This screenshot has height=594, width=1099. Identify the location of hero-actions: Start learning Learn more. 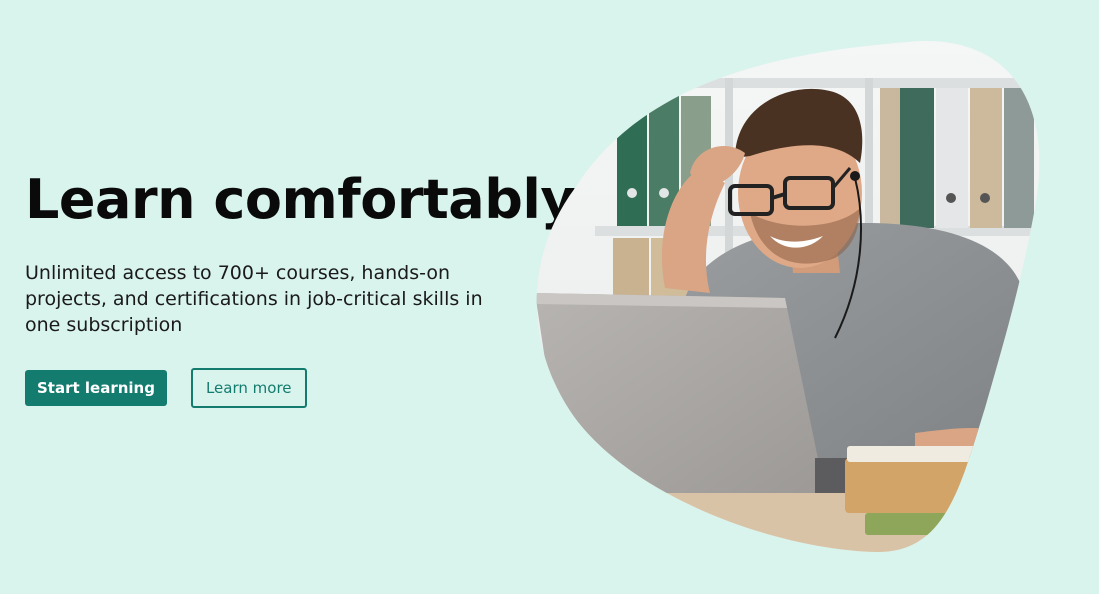
(285, 388).